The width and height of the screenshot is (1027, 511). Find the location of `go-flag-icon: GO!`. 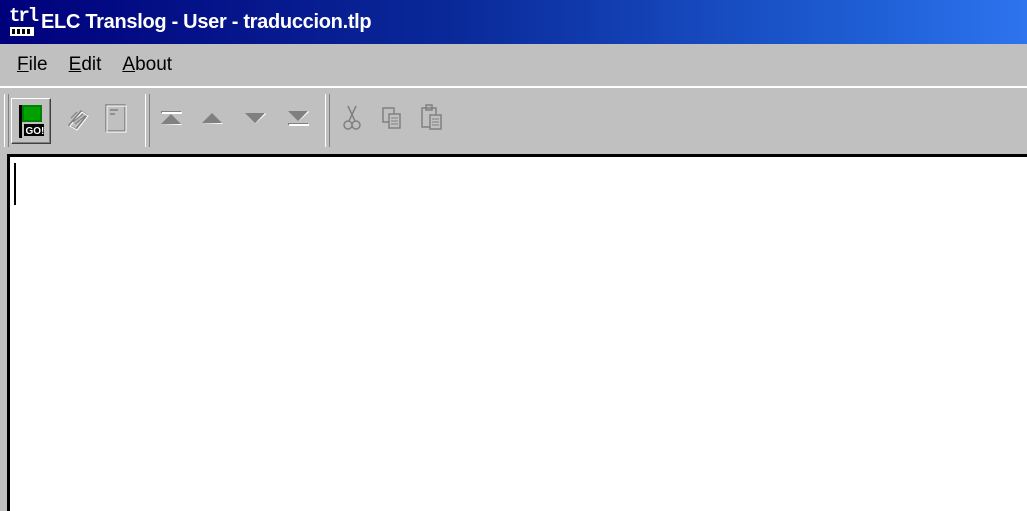

go-flag-icon: GO! is located at coordinates (32, 121).